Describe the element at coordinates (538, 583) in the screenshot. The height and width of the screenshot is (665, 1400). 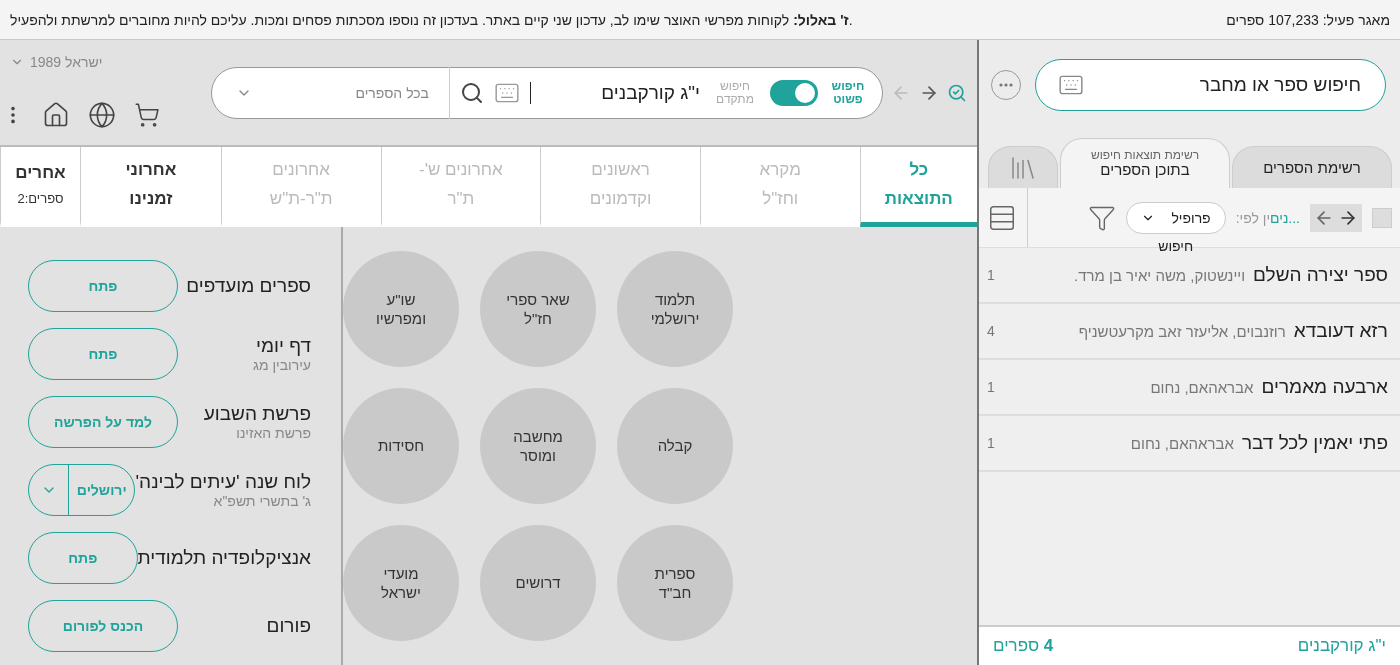
I see `category-circle: דרושים` at that location.